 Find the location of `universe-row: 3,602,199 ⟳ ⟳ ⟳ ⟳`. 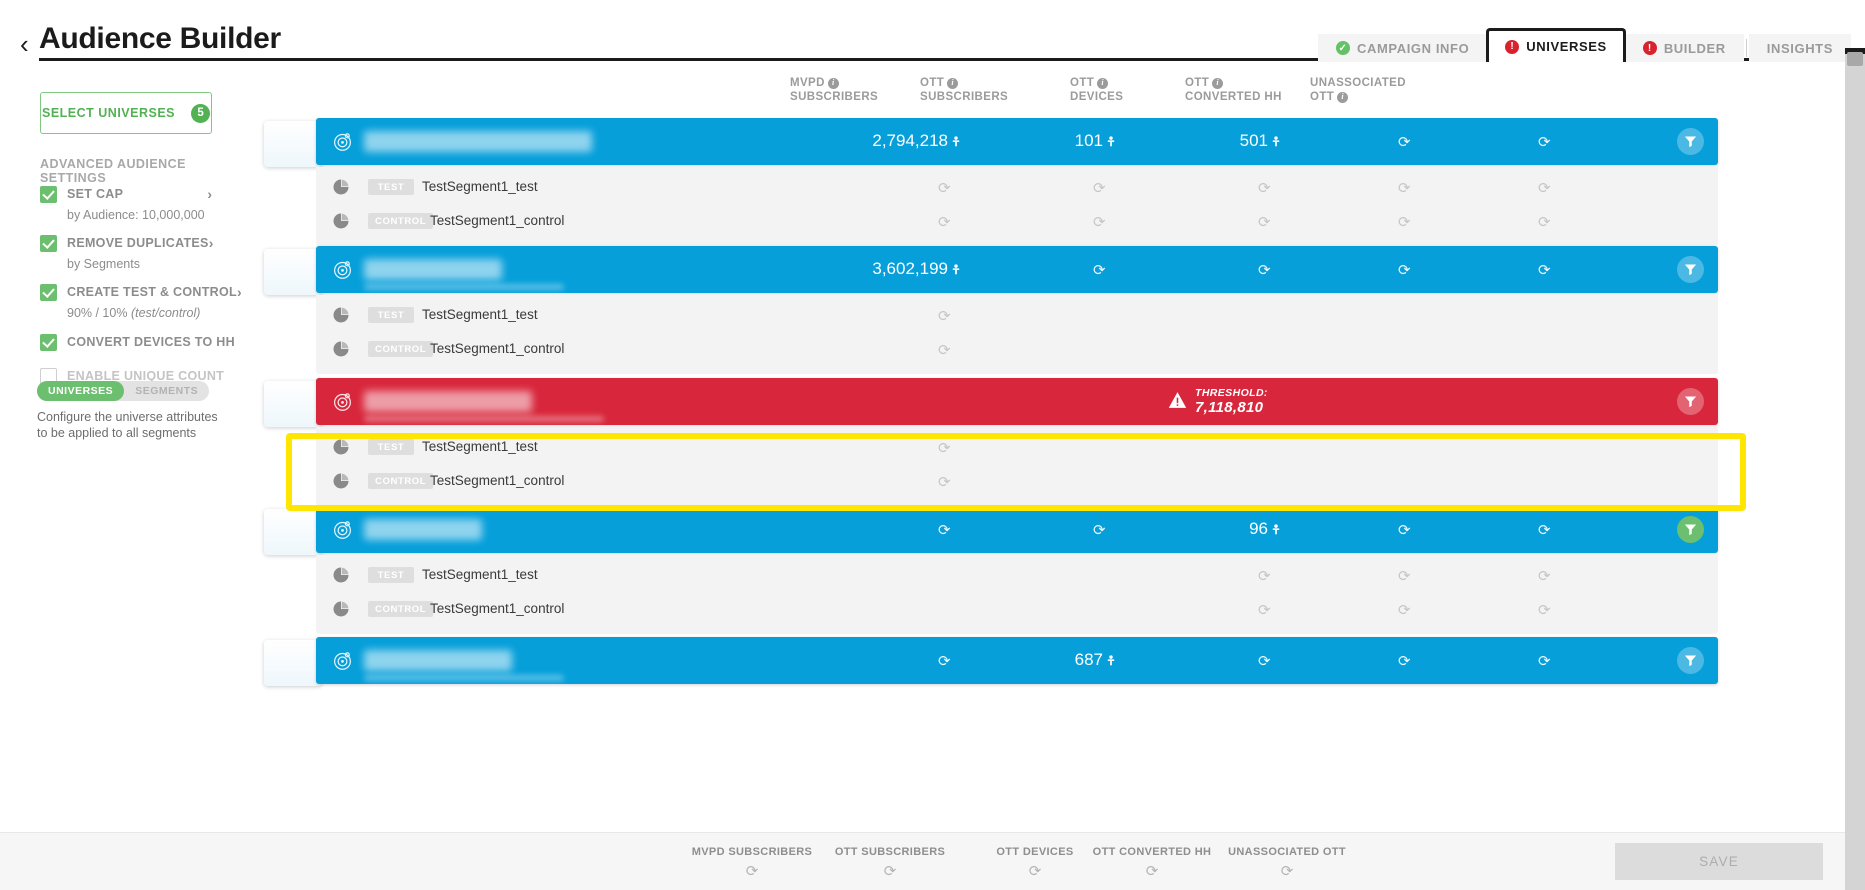

universe-row: 3,602,199 ⟳ ⟳ ⟳ ⟳ is located at coordinates (1017, 269).